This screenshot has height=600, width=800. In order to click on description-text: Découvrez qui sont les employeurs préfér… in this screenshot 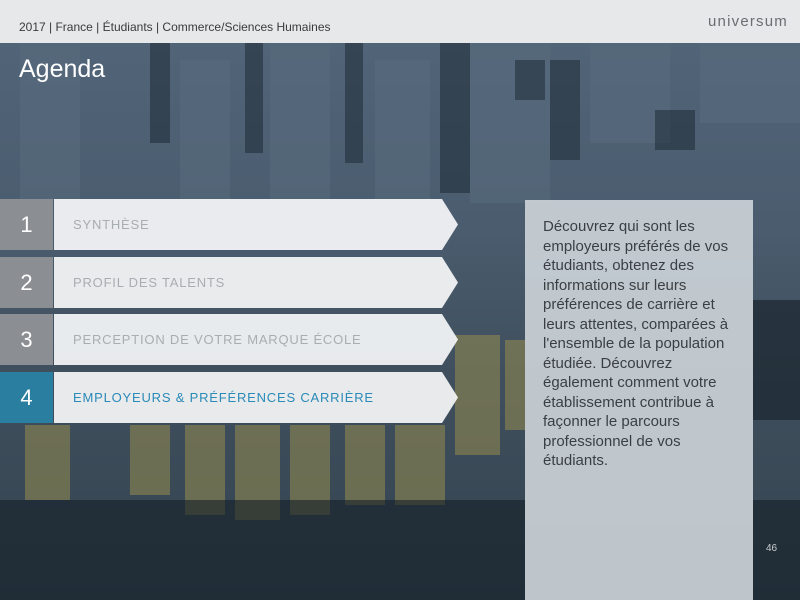, I will do `click(636, 343)`.